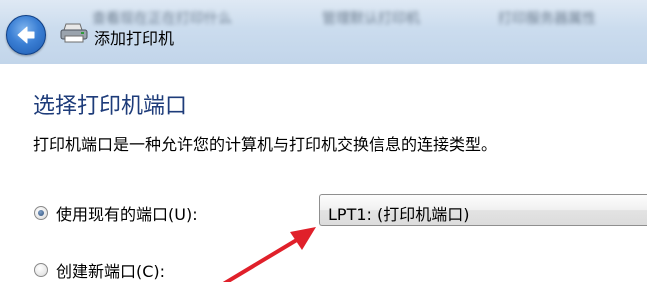 This screenshot has height=282, width=647. What do you see at coordinates (41, 270) in the screenshot?
I see `create-new-port-radio` at bounding box center [41, 270].